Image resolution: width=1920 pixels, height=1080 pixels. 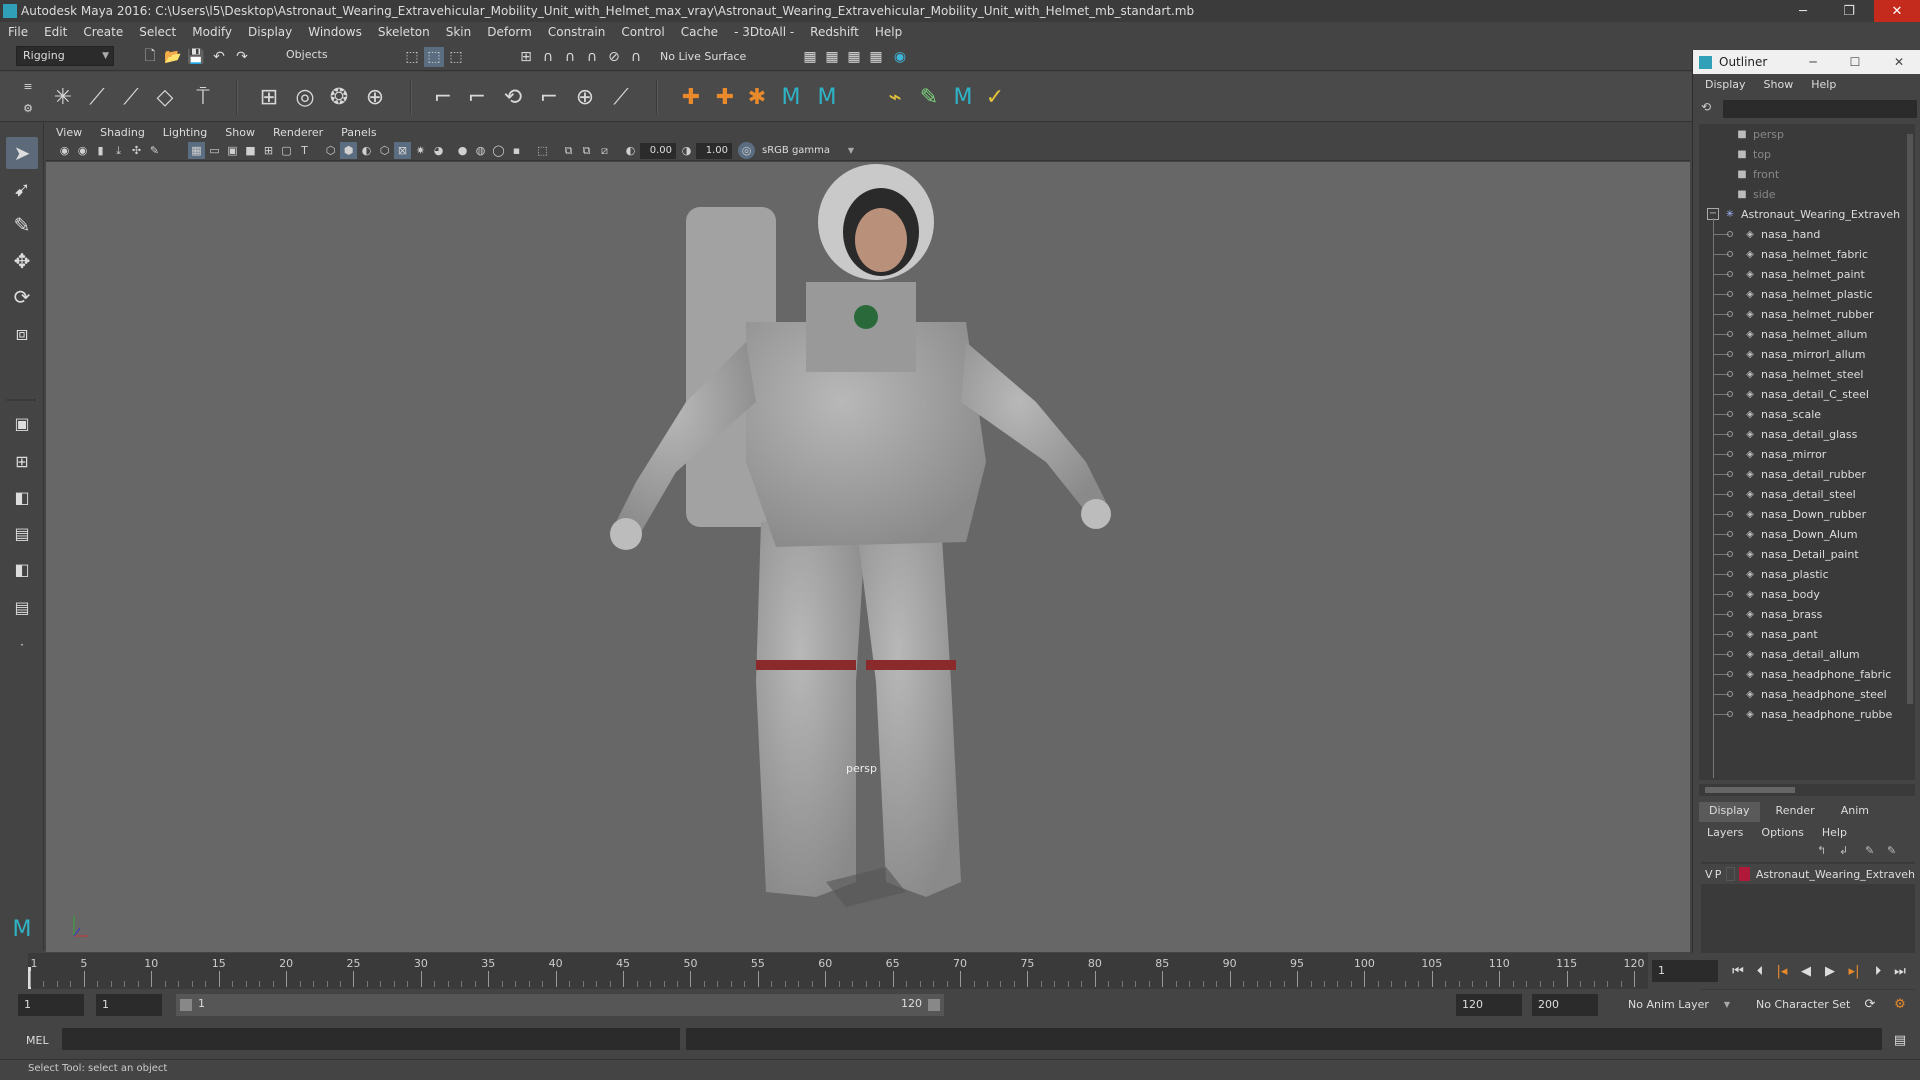 What do you see at coordinates (402, 150) in the screenshot?
I see `textured-icon: ⊠` at bounding box center [402, 150].